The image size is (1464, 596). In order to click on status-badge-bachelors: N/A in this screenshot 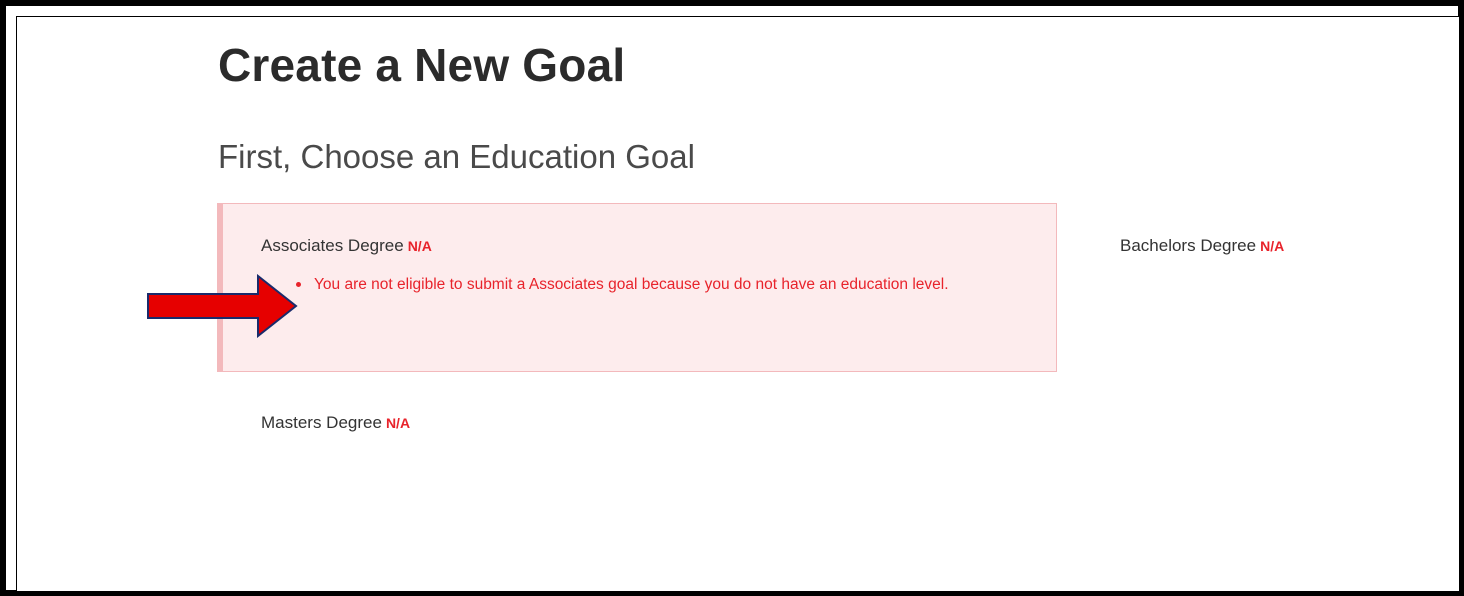, I will do `click(1272, 246)`.